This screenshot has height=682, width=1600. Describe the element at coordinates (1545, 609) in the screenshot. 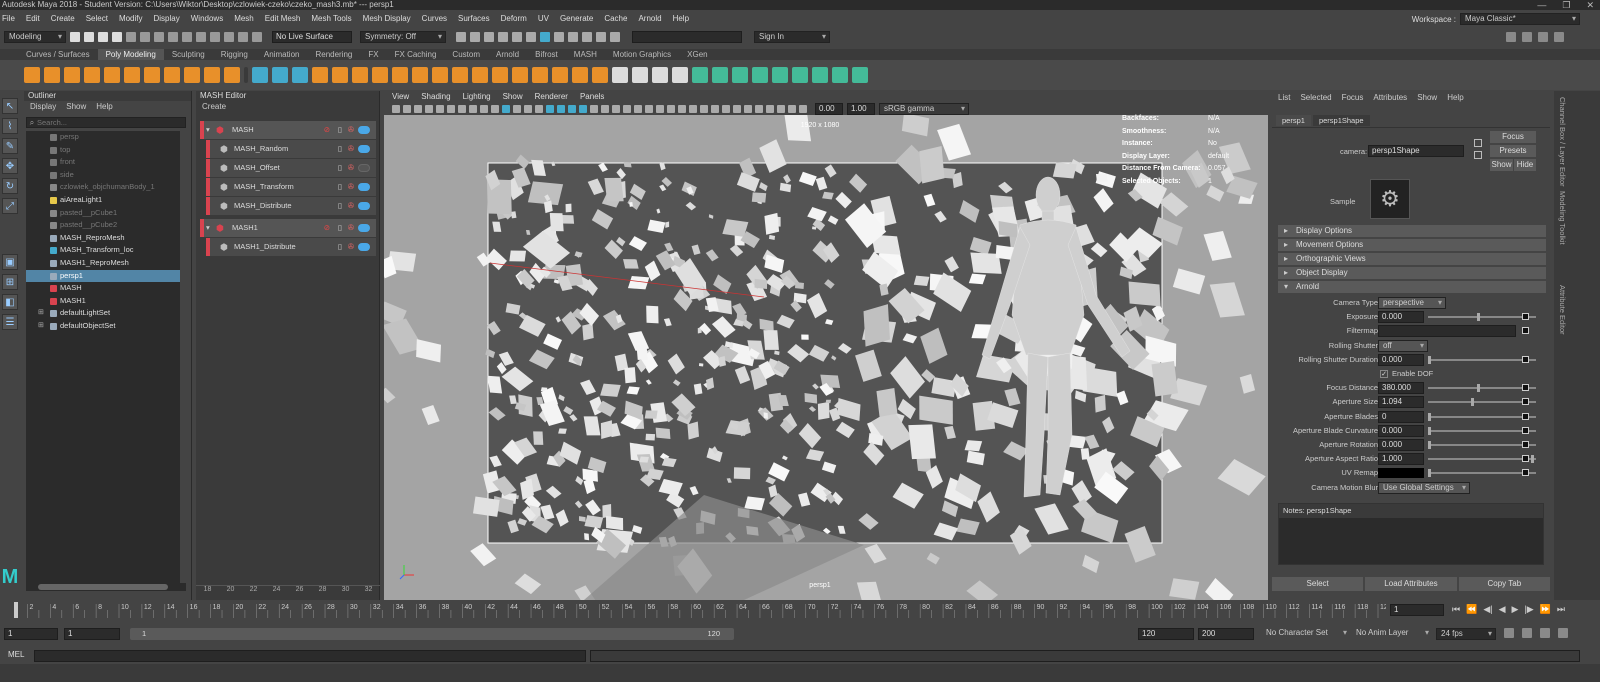

I see `step-forward-key-icon: ⏩` at that location.